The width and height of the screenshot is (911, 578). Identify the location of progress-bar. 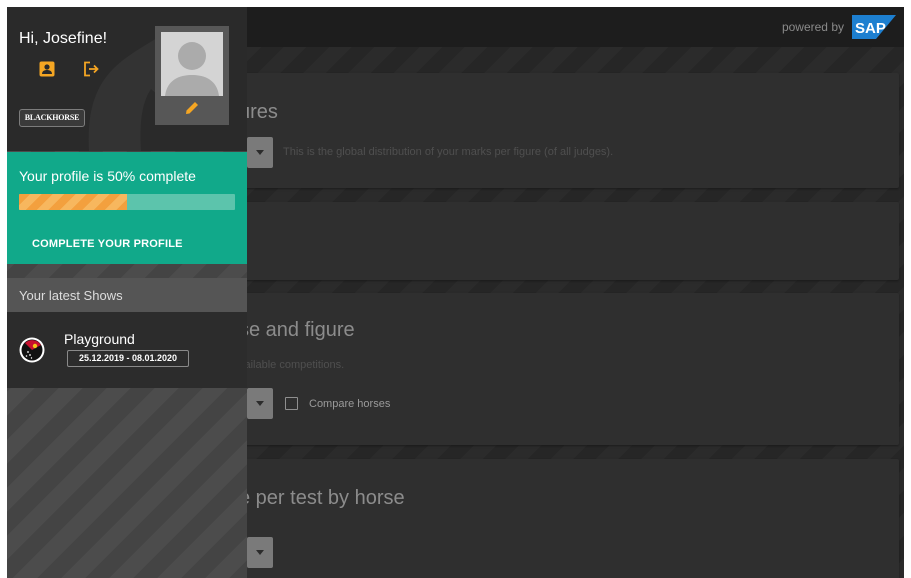
(127, 202).